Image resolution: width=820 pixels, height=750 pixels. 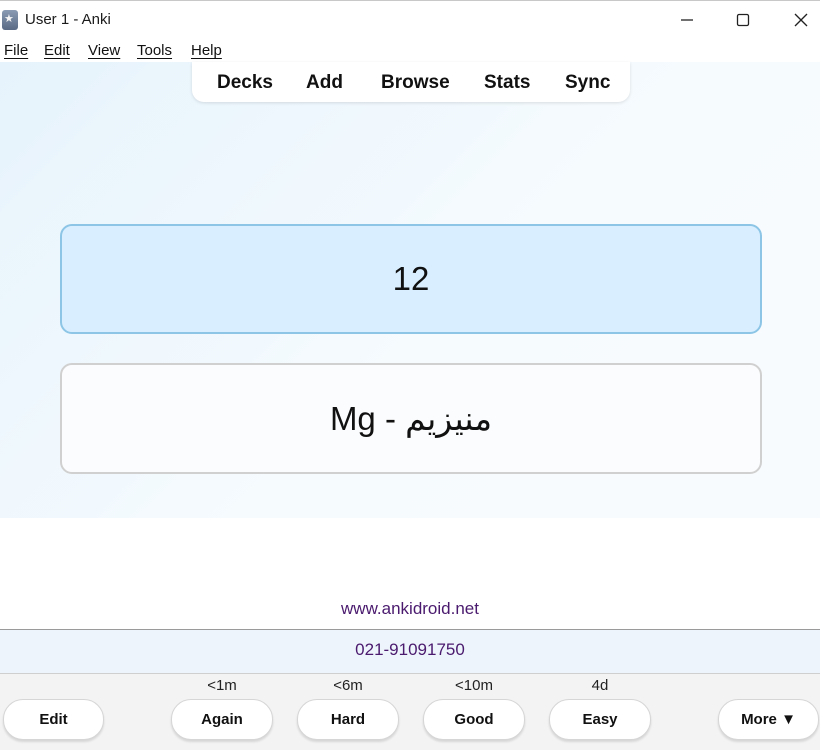 I want to click on maximize-button, so click(x=743, y=20).